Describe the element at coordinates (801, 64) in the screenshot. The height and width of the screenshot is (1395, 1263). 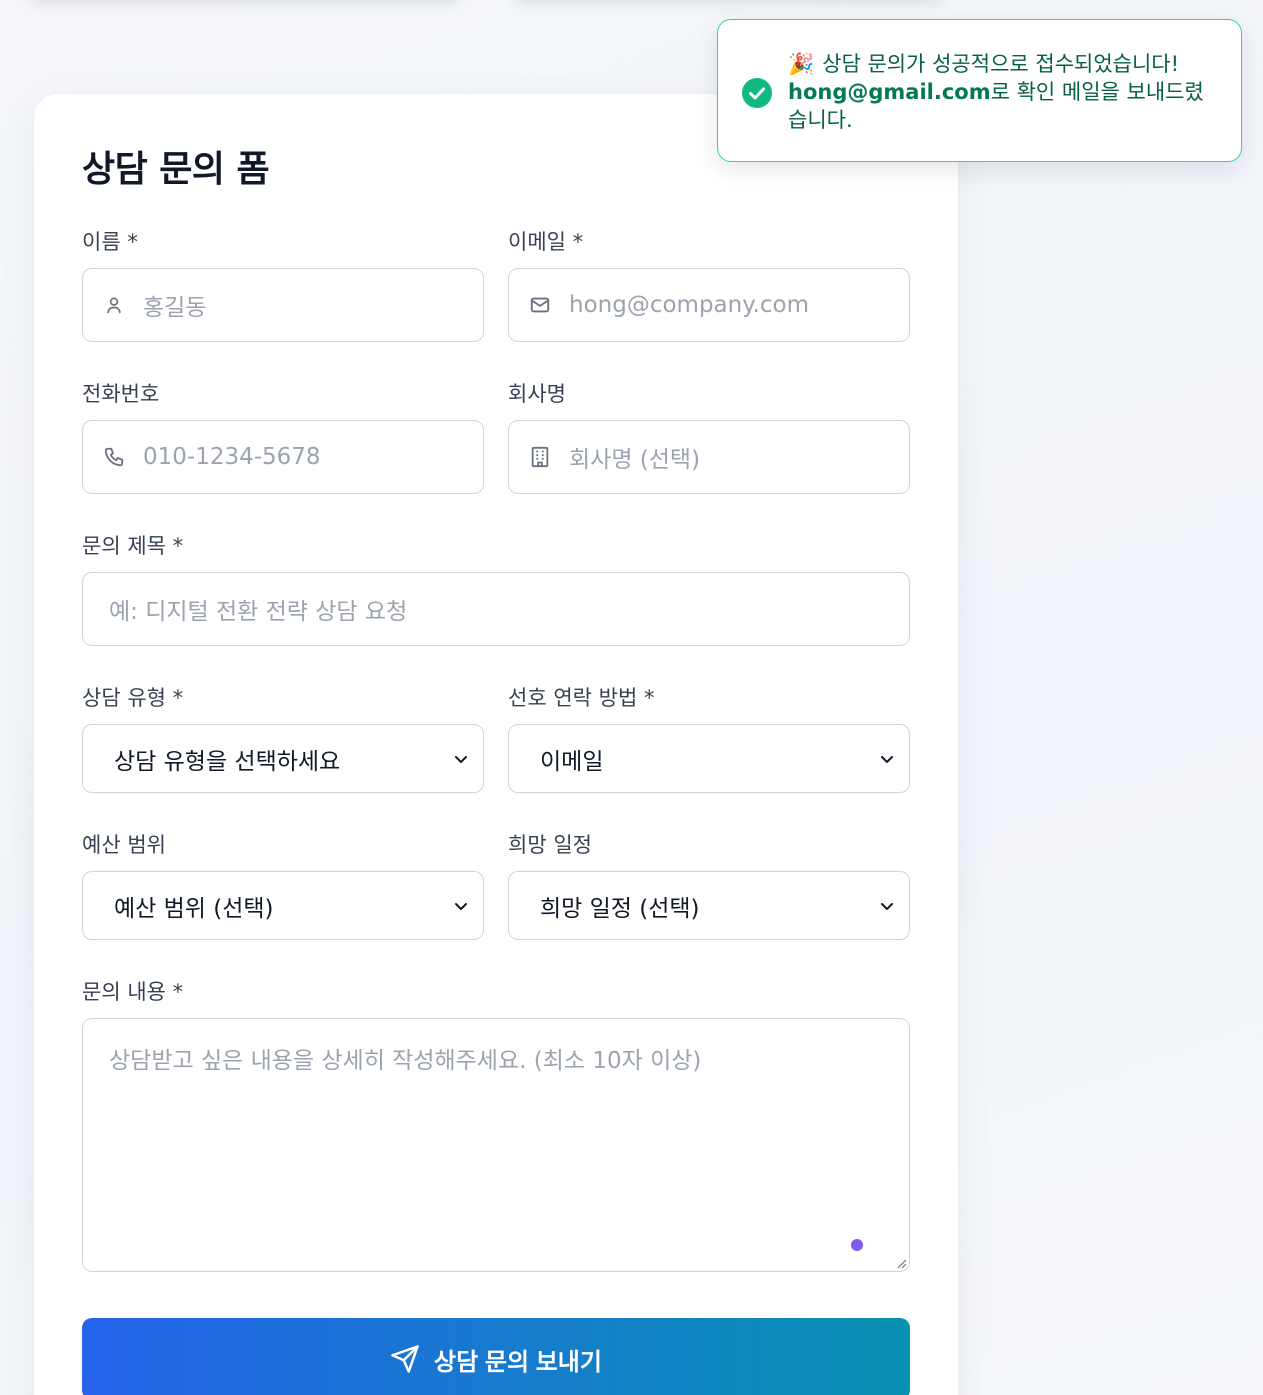
I see `party-popper-icon: 🎉` at that location.